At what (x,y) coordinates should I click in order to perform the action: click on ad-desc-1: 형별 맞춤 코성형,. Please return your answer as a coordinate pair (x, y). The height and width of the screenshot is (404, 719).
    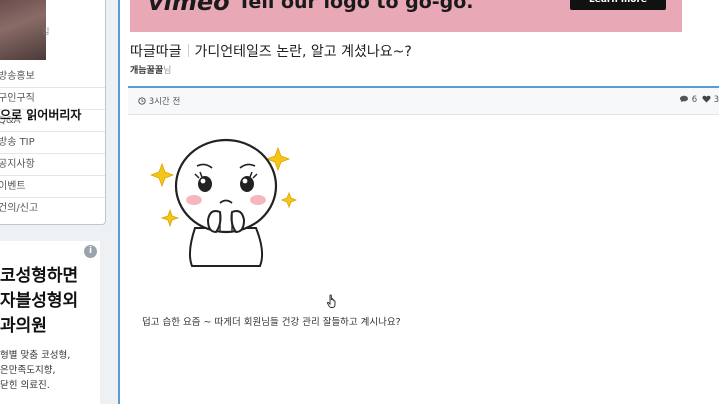
    Looking at the image, I should click on (35, 355).